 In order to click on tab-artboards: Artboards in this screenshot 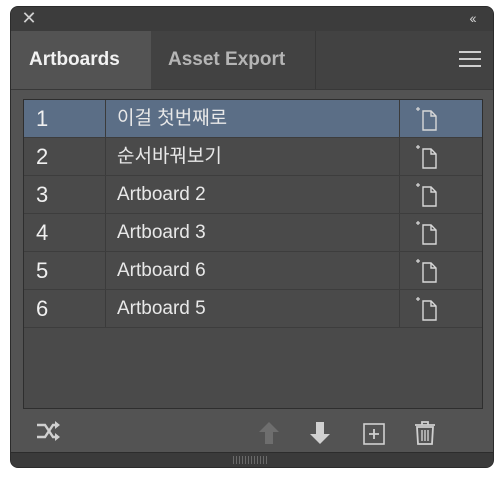, I will do `click(81, 60)`.